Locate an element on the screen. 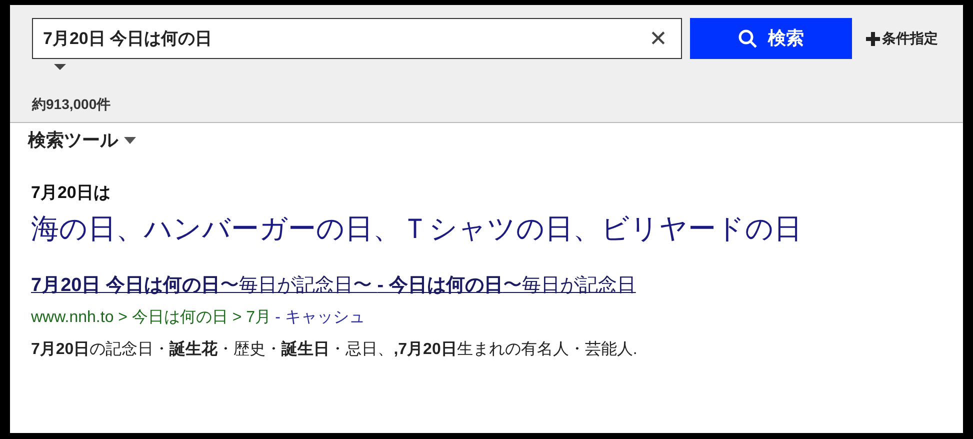 The image size is (973, 439). search-icon is located at coordinates (748, 38).